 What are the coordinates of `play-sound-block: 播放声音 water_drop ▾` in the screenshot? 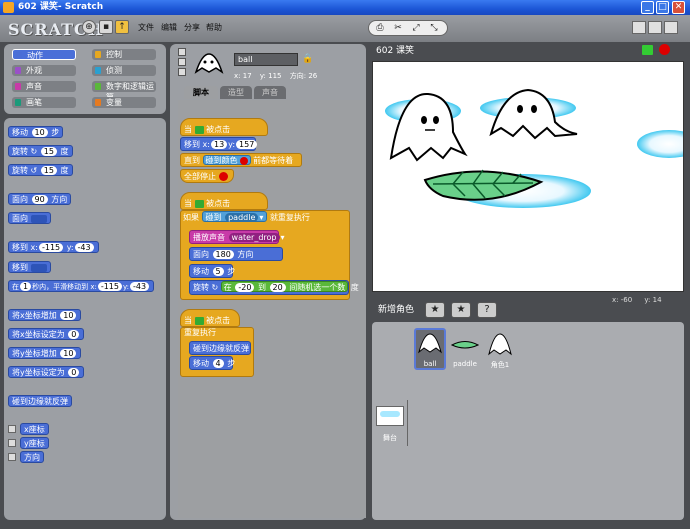 It's located at (237, 237).